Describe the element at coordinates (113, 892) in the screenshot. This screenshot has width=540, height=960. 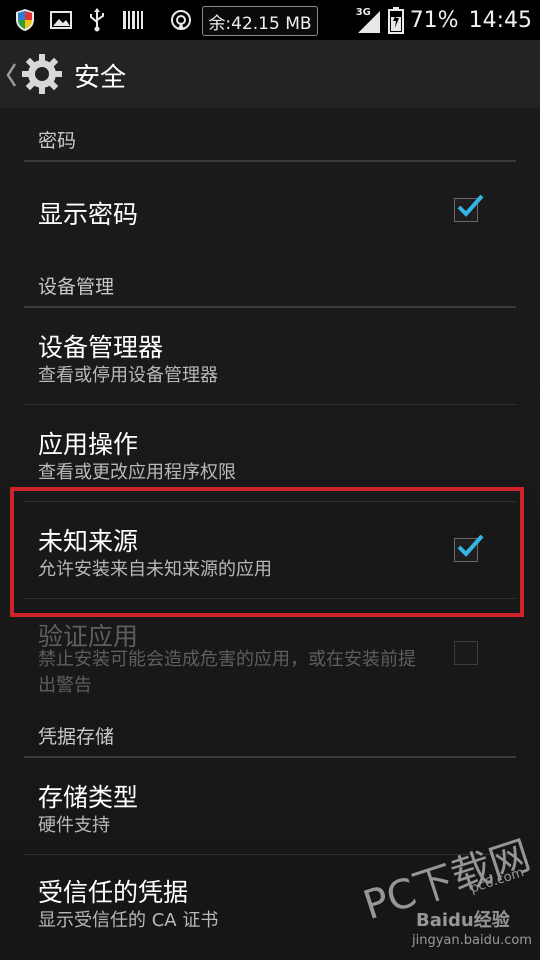
I see `item-title: 受信任的凭据` at that location.